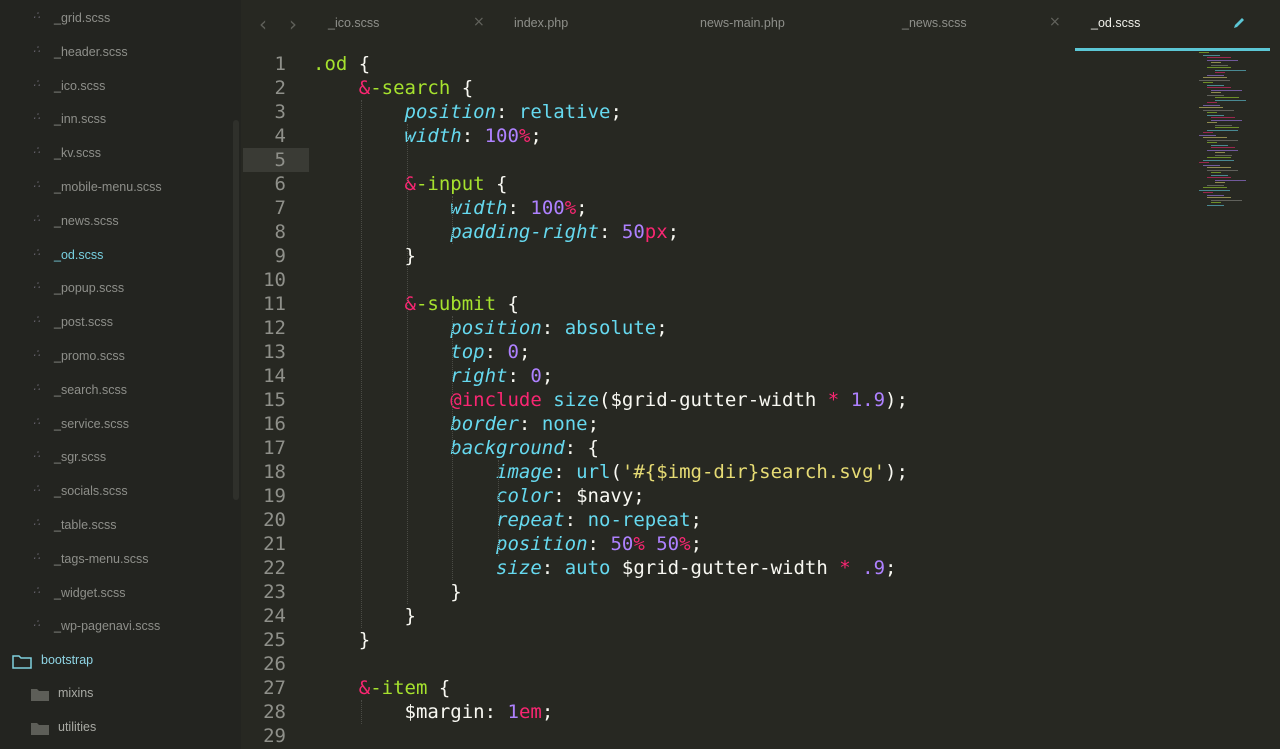  I want to click on code-token: (, so click(616, 472).